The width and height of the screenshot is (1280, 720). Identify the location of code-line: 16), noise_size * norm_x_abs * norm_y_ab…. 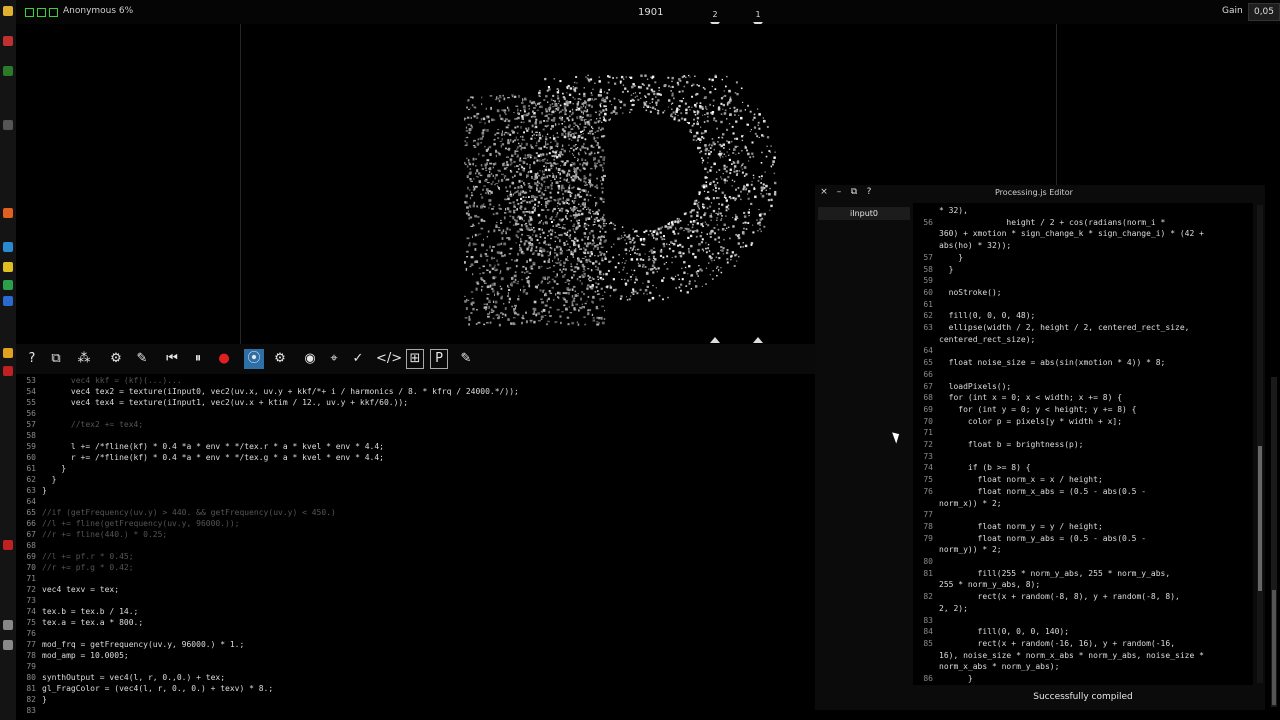
(1083, 655).